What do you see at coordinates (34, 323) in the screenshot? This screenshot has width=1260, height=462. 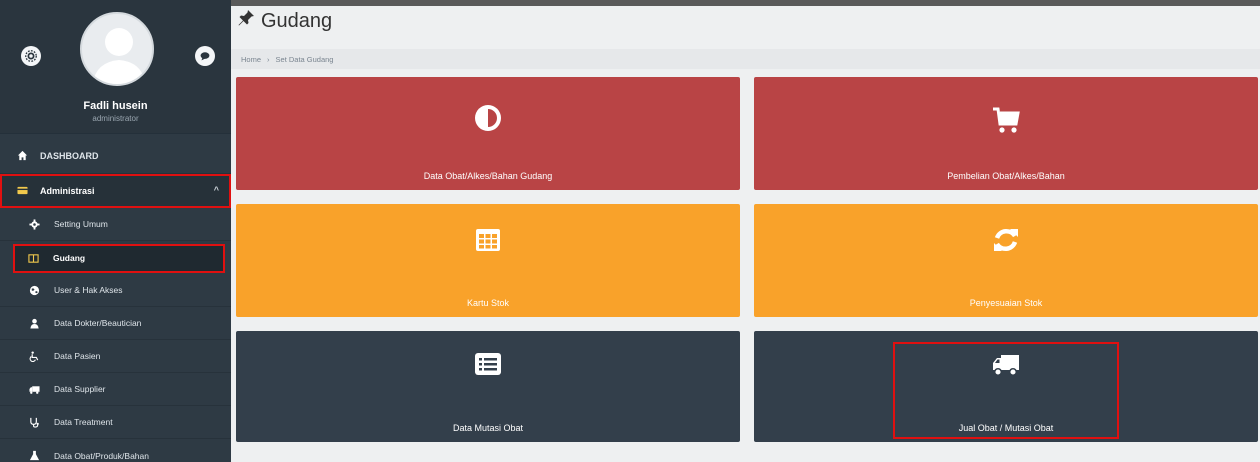 I see `user-md-icon` at bounding box center [34, 323].